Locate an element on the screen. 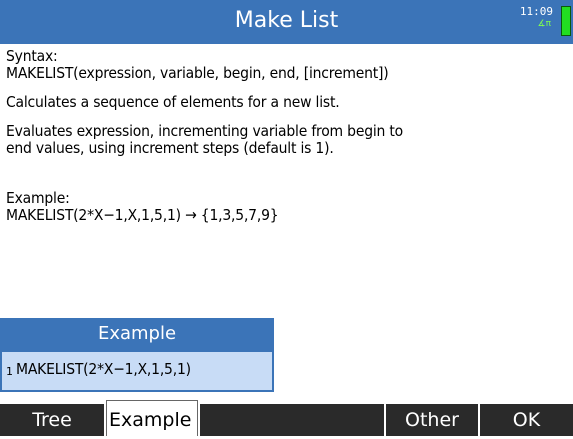  example-button: Example is located at coordinates (152, 418).